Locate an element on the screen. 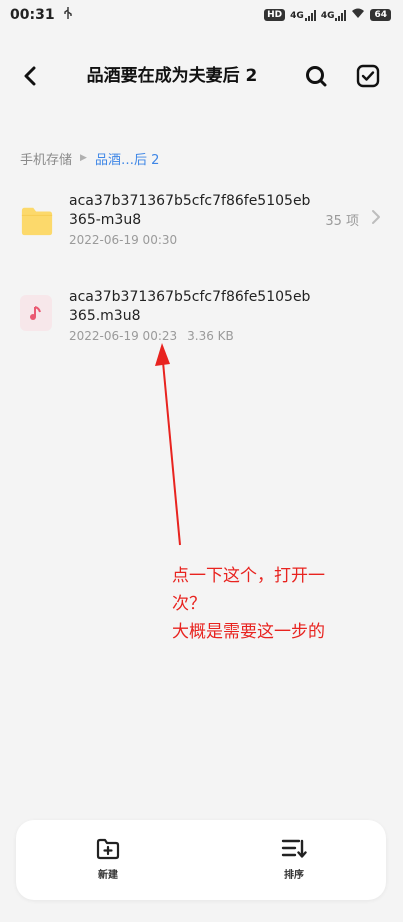 The height and width of the screenshot is (922, 403). page-title: 品酒要在成为夫妻后 2 is located at coordinates (172, 76).